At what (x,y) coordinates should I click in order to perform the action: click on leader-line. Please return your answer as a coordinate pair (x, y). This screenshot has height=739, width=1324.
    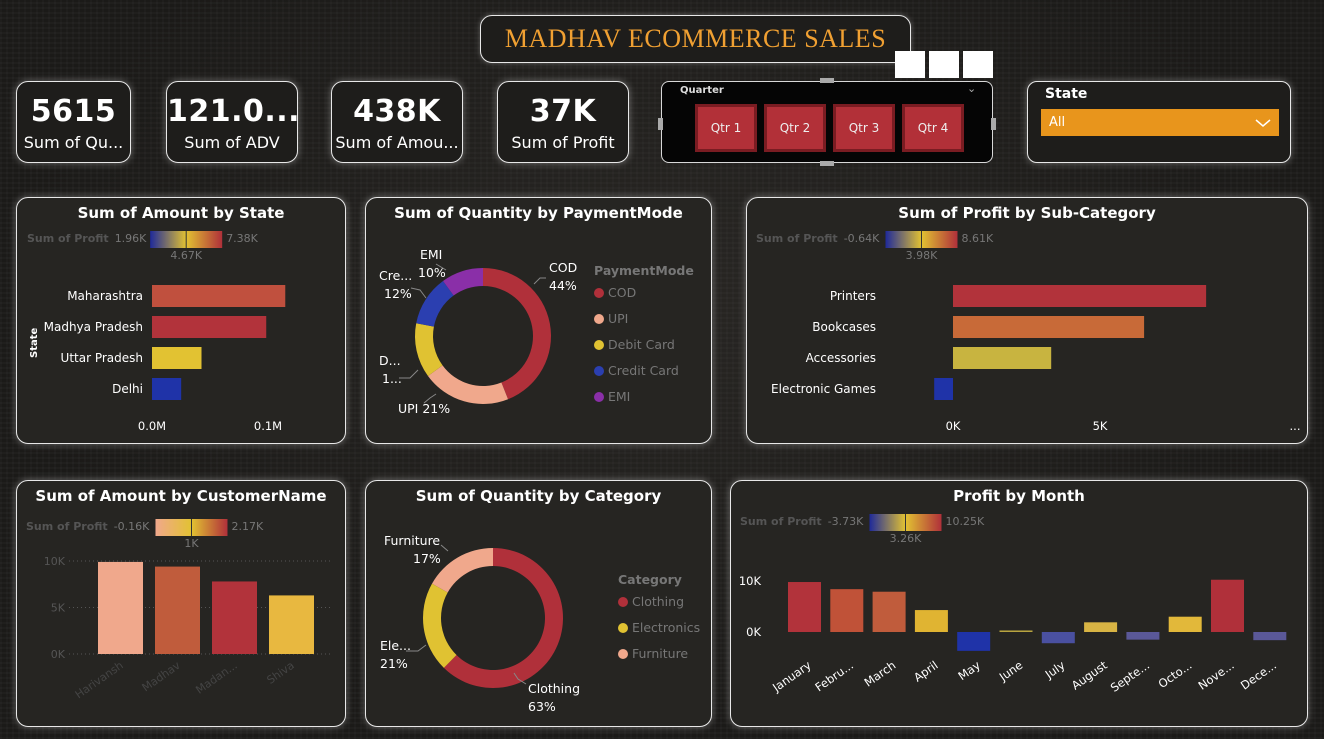
    Looking at the image, I should click on (444, 548).